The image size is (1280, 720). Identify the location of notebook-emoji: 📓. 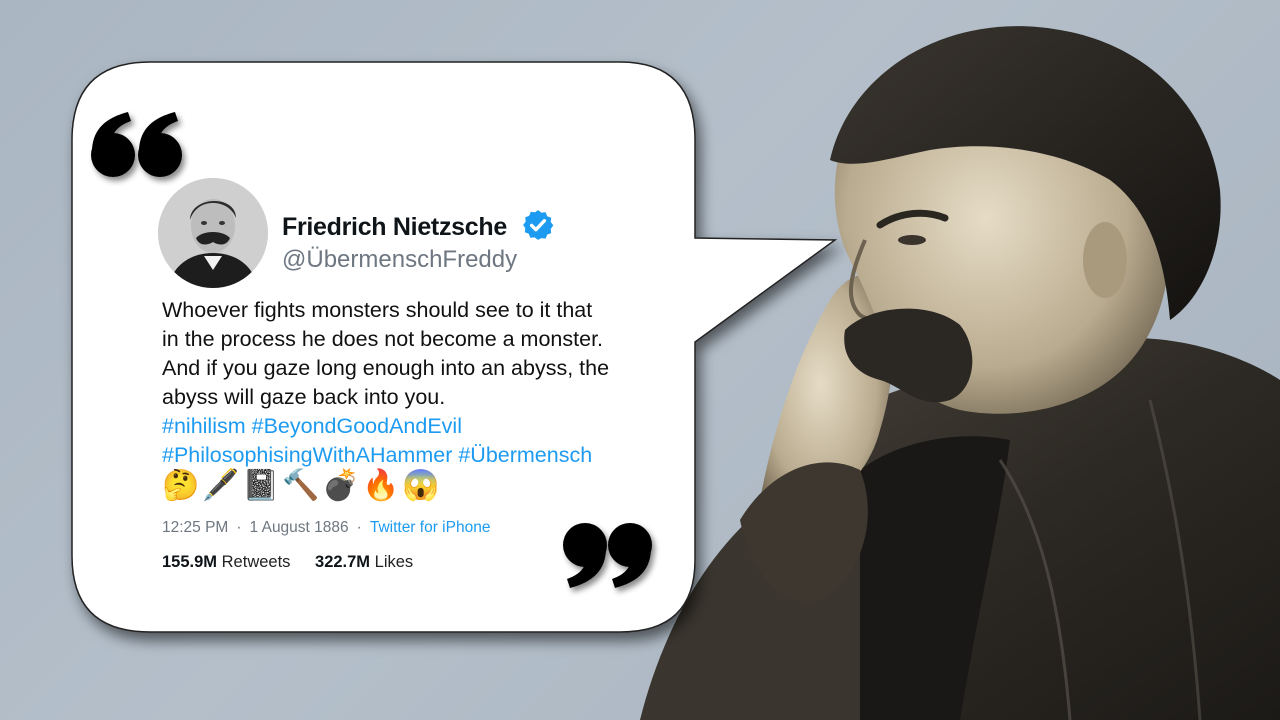
(264, 485).